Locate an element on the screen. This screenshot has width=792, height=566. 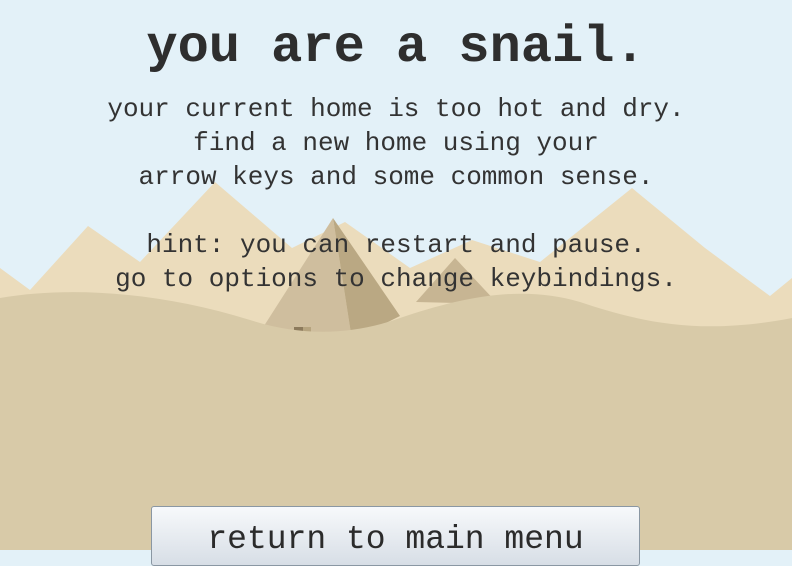
instruction-line: arrow keys and some common sense. is located at coordinates (396, 177).